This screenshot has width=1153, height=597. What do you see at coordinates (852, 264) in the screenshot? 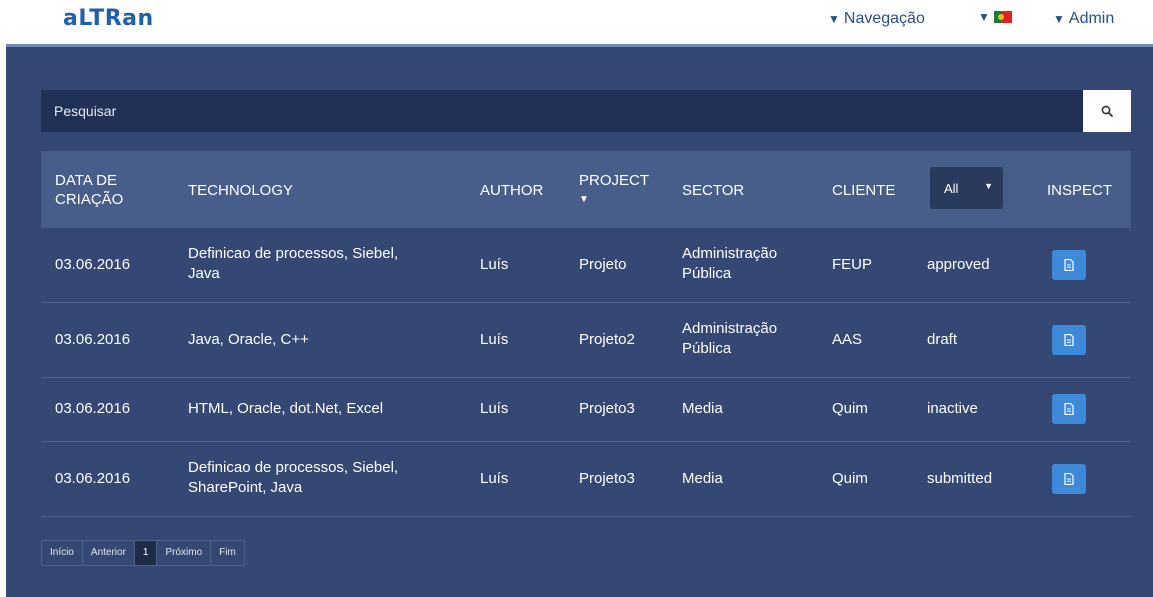
I see `cell-client: FEUP` at bounding box center [852, 264].